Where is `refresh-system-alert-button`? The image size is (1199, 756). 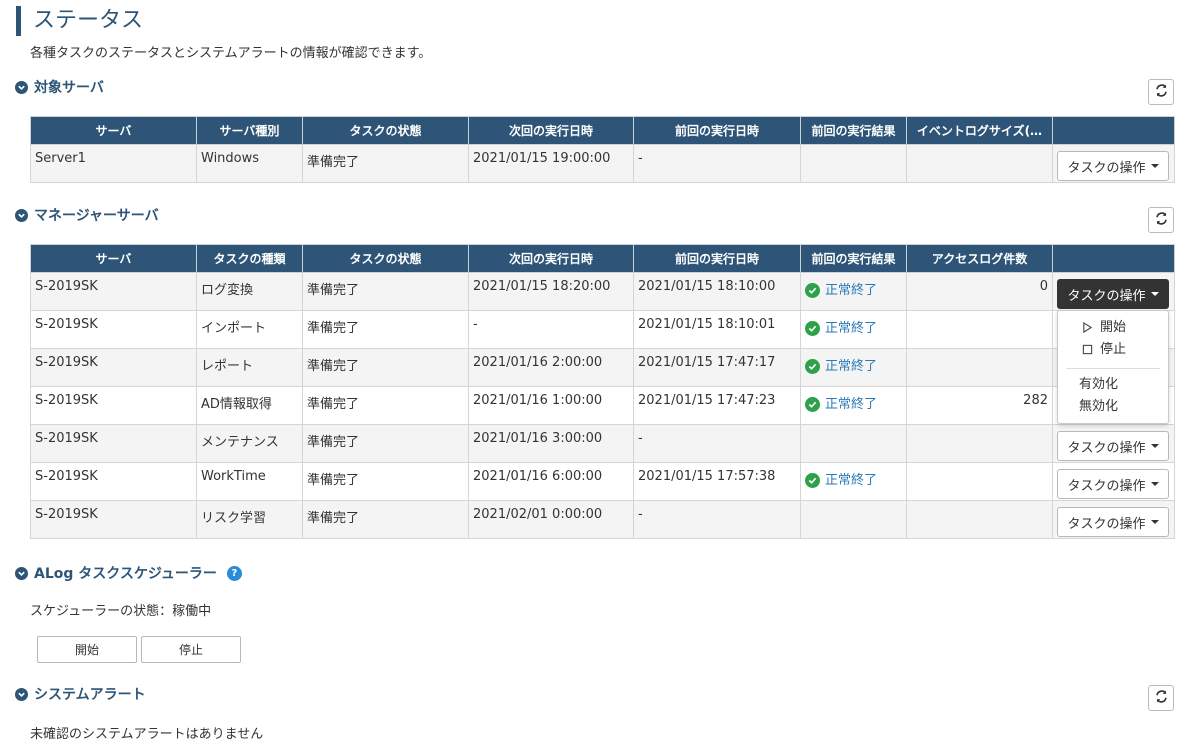 refresh-system-alert-button is located at coordinates (1161, 698).